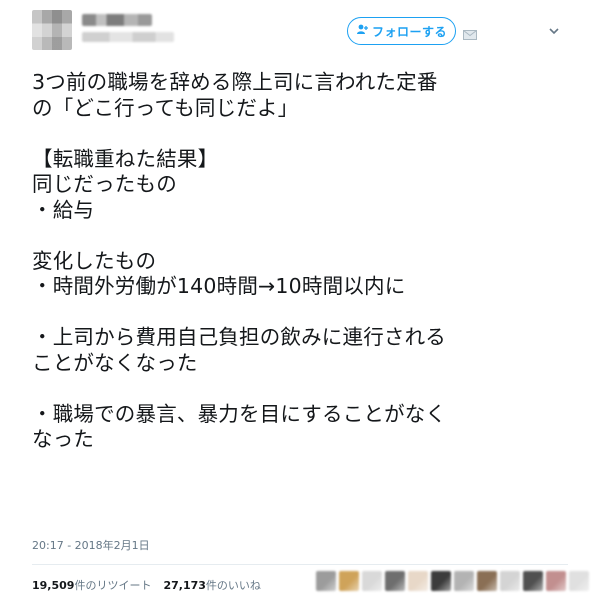  I want to click on username-blurred, so click(128, 37).